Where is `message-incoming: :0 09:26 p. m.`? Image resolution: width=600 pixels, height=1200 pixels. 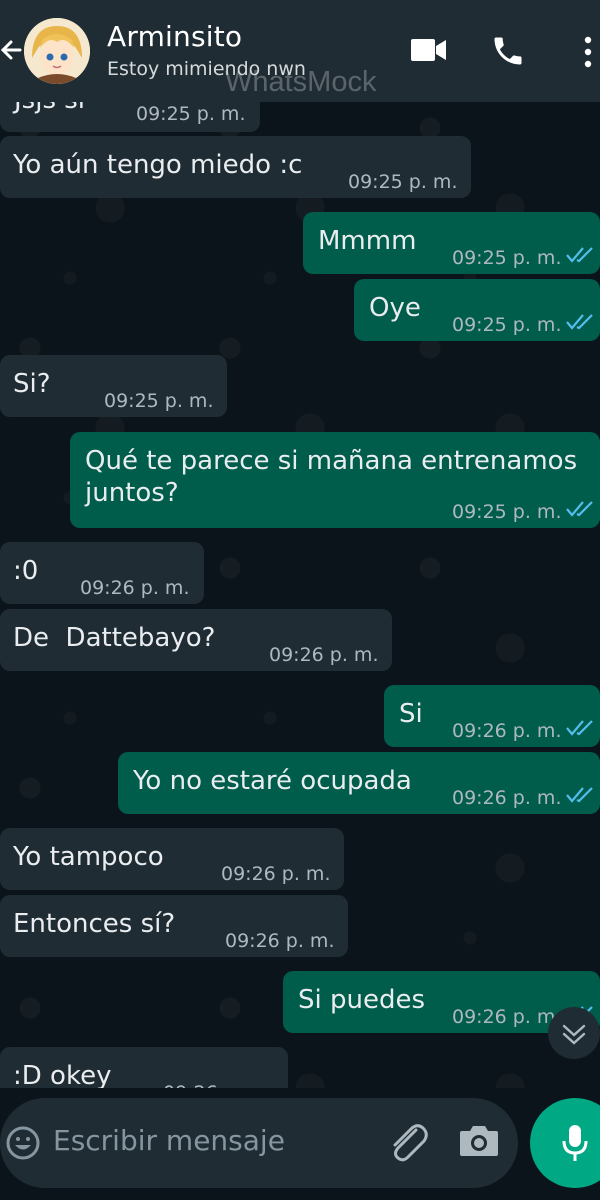 message-incoming: :0 09:26 p. m. is located at coordinates (102, 573).